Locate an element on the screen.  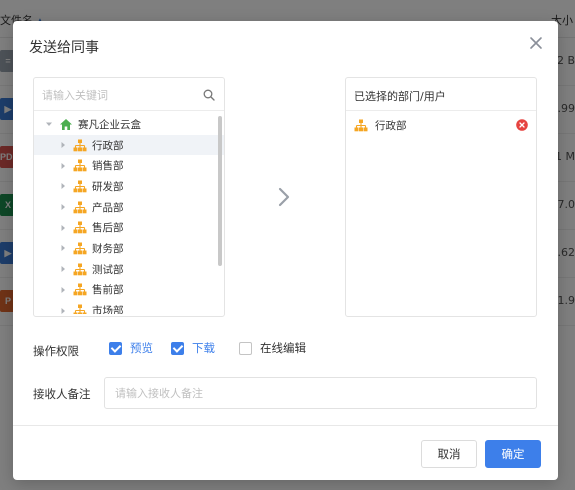
department-label: 售前部 is located at coordinates (108, 290).